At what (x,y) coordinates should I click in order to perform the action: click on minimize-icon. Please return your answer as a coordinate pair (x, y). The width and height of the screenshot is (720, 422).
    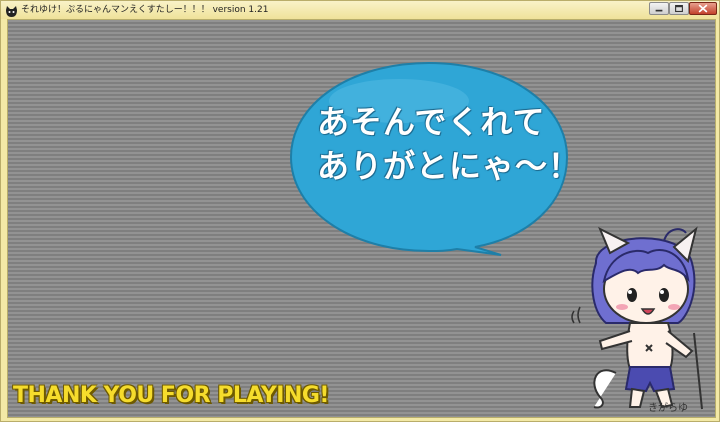
    Looking at the image, I should click on (659, 10).